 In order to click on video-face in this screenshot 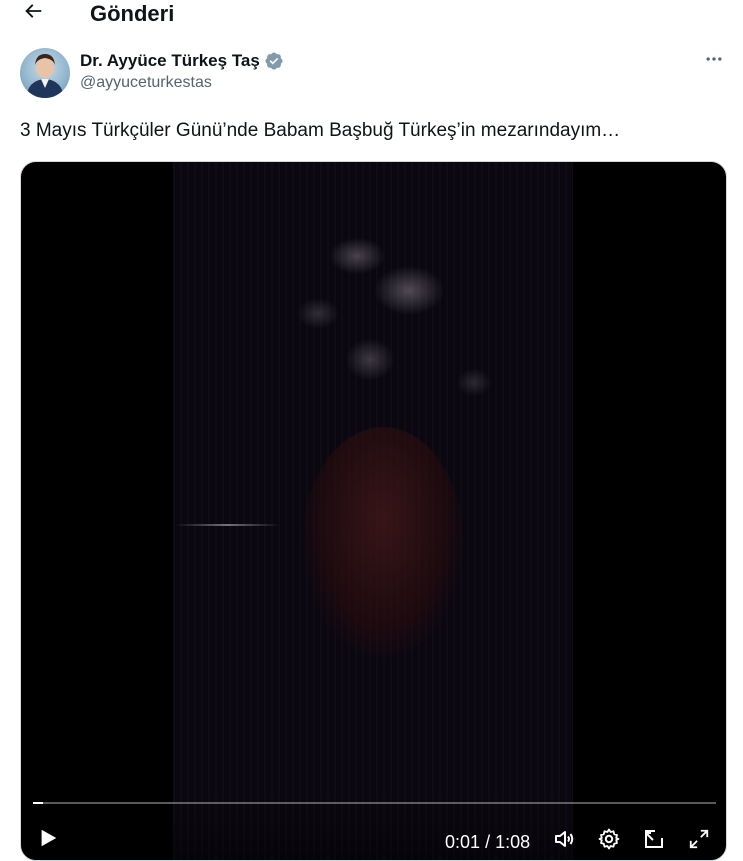, I will do `click(383, 542)`.